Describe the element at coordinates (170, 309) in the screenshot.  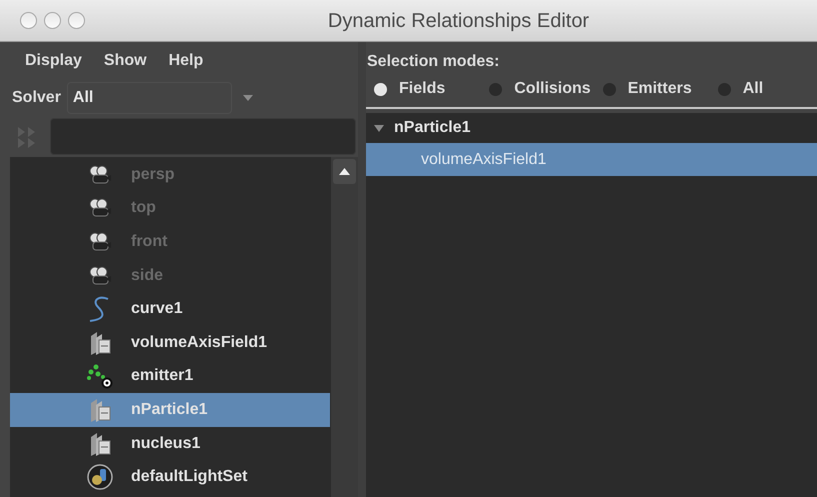
I see `outliner-item: curve1` at that location.